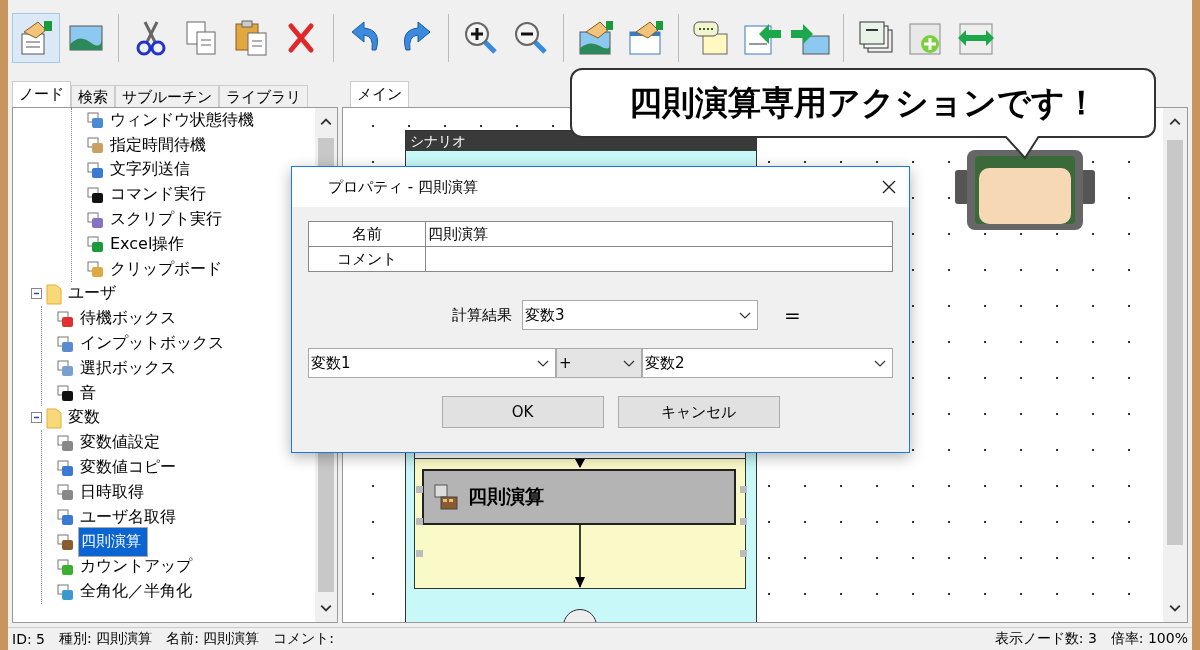  What do you see at coordinates (579, 497) in the screenshot?
I see `action-node: 四則演算` at bounding box center [579, 497].